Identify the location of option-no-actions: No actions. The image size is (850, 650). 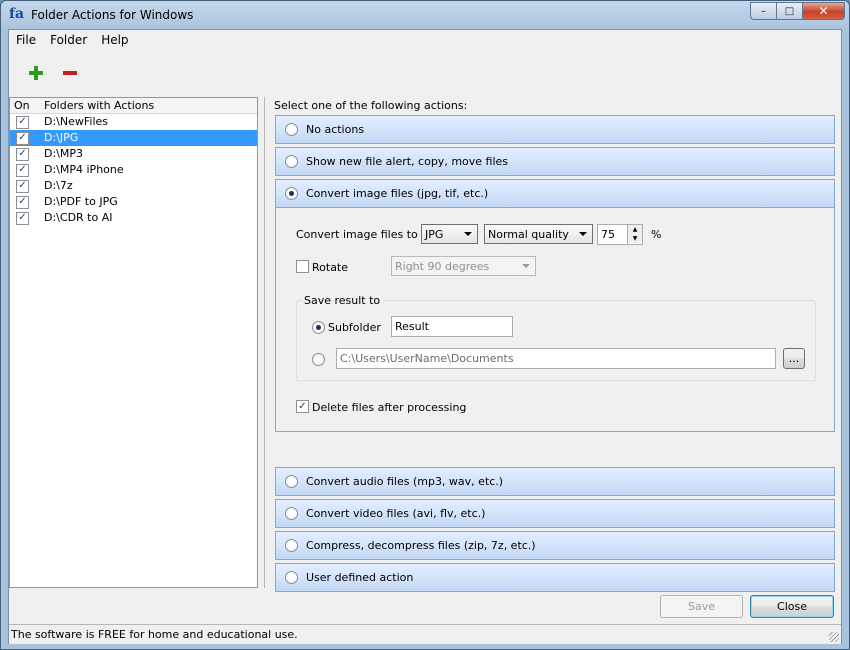
(555, 129).